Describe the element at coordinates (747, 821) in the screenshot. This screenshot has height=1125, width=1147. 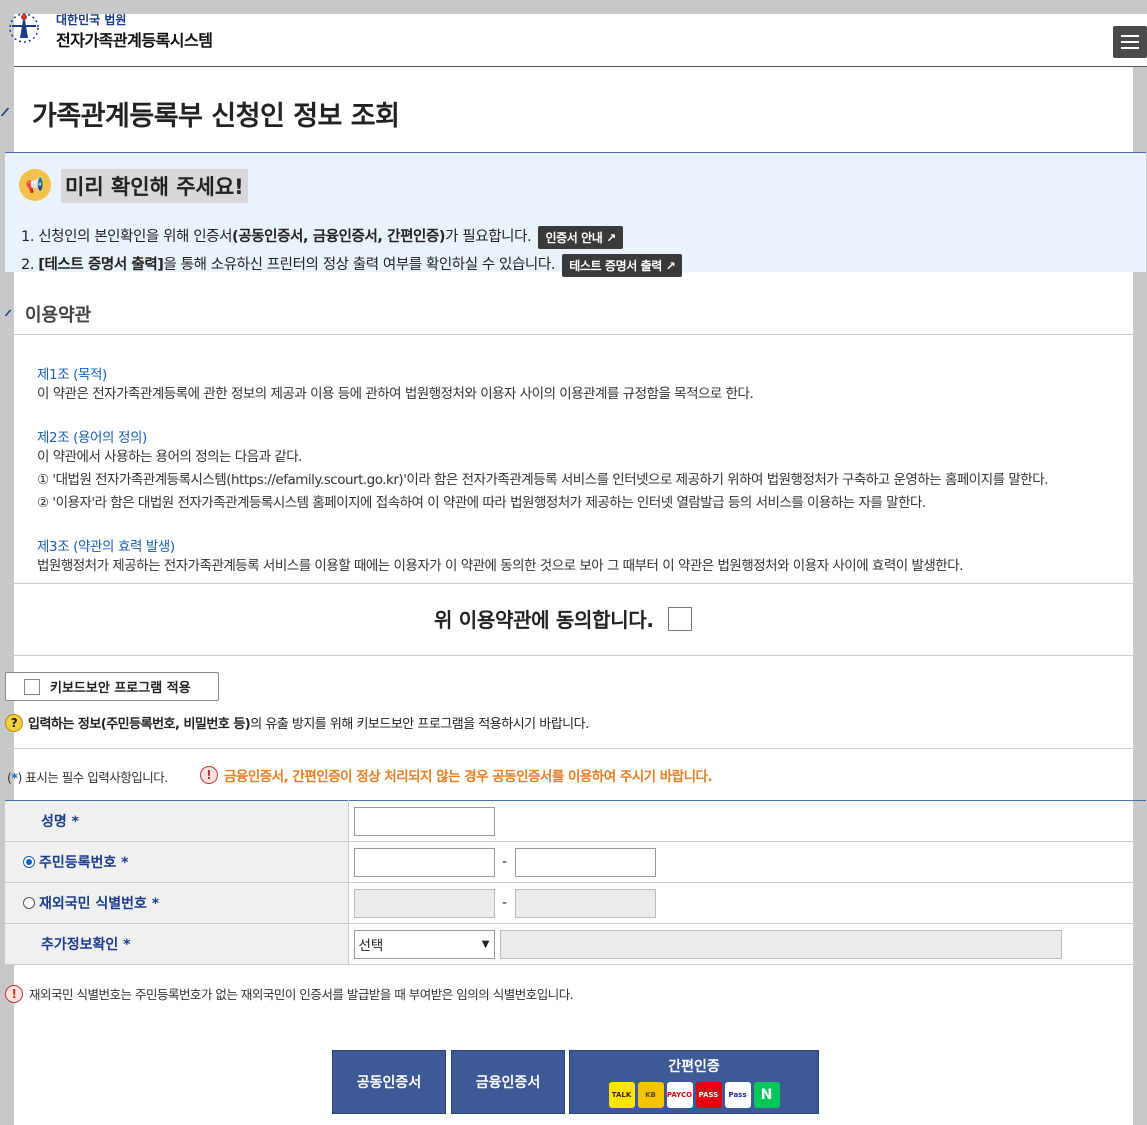
I see `name-cell` at that location.